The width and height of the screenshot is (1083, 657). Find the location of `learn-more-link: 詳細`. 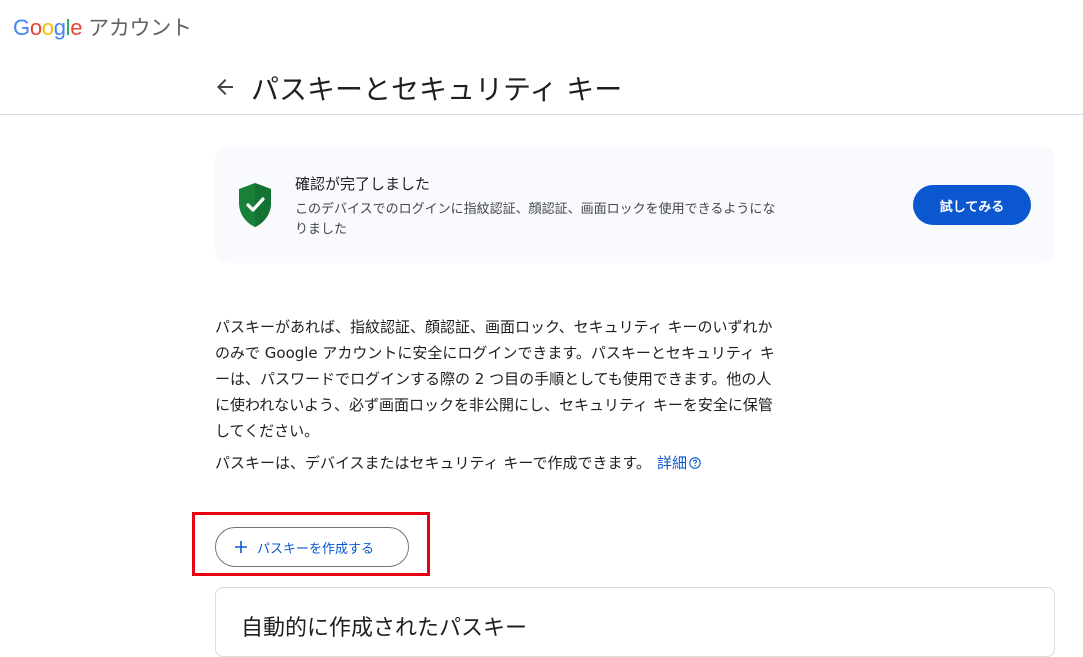

learn-more-link: 詳細 is located at coordinates (679, 463).